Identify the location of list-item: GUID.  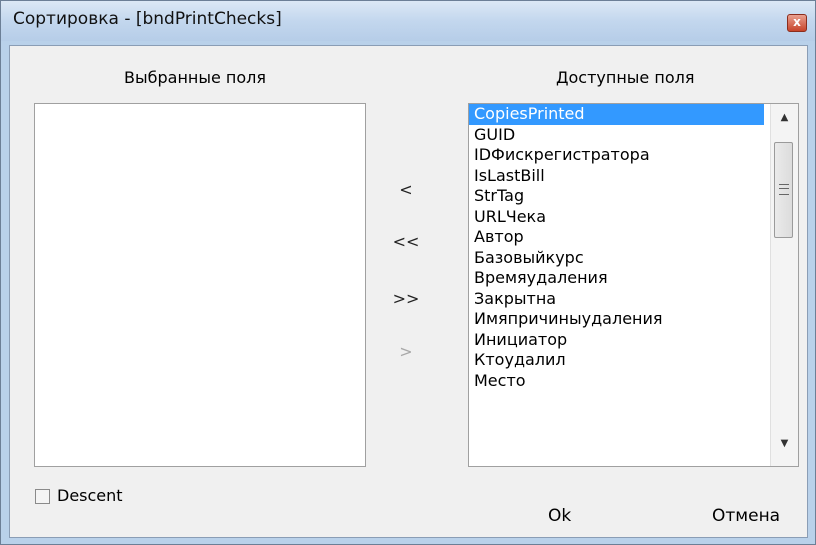
(633, 135).